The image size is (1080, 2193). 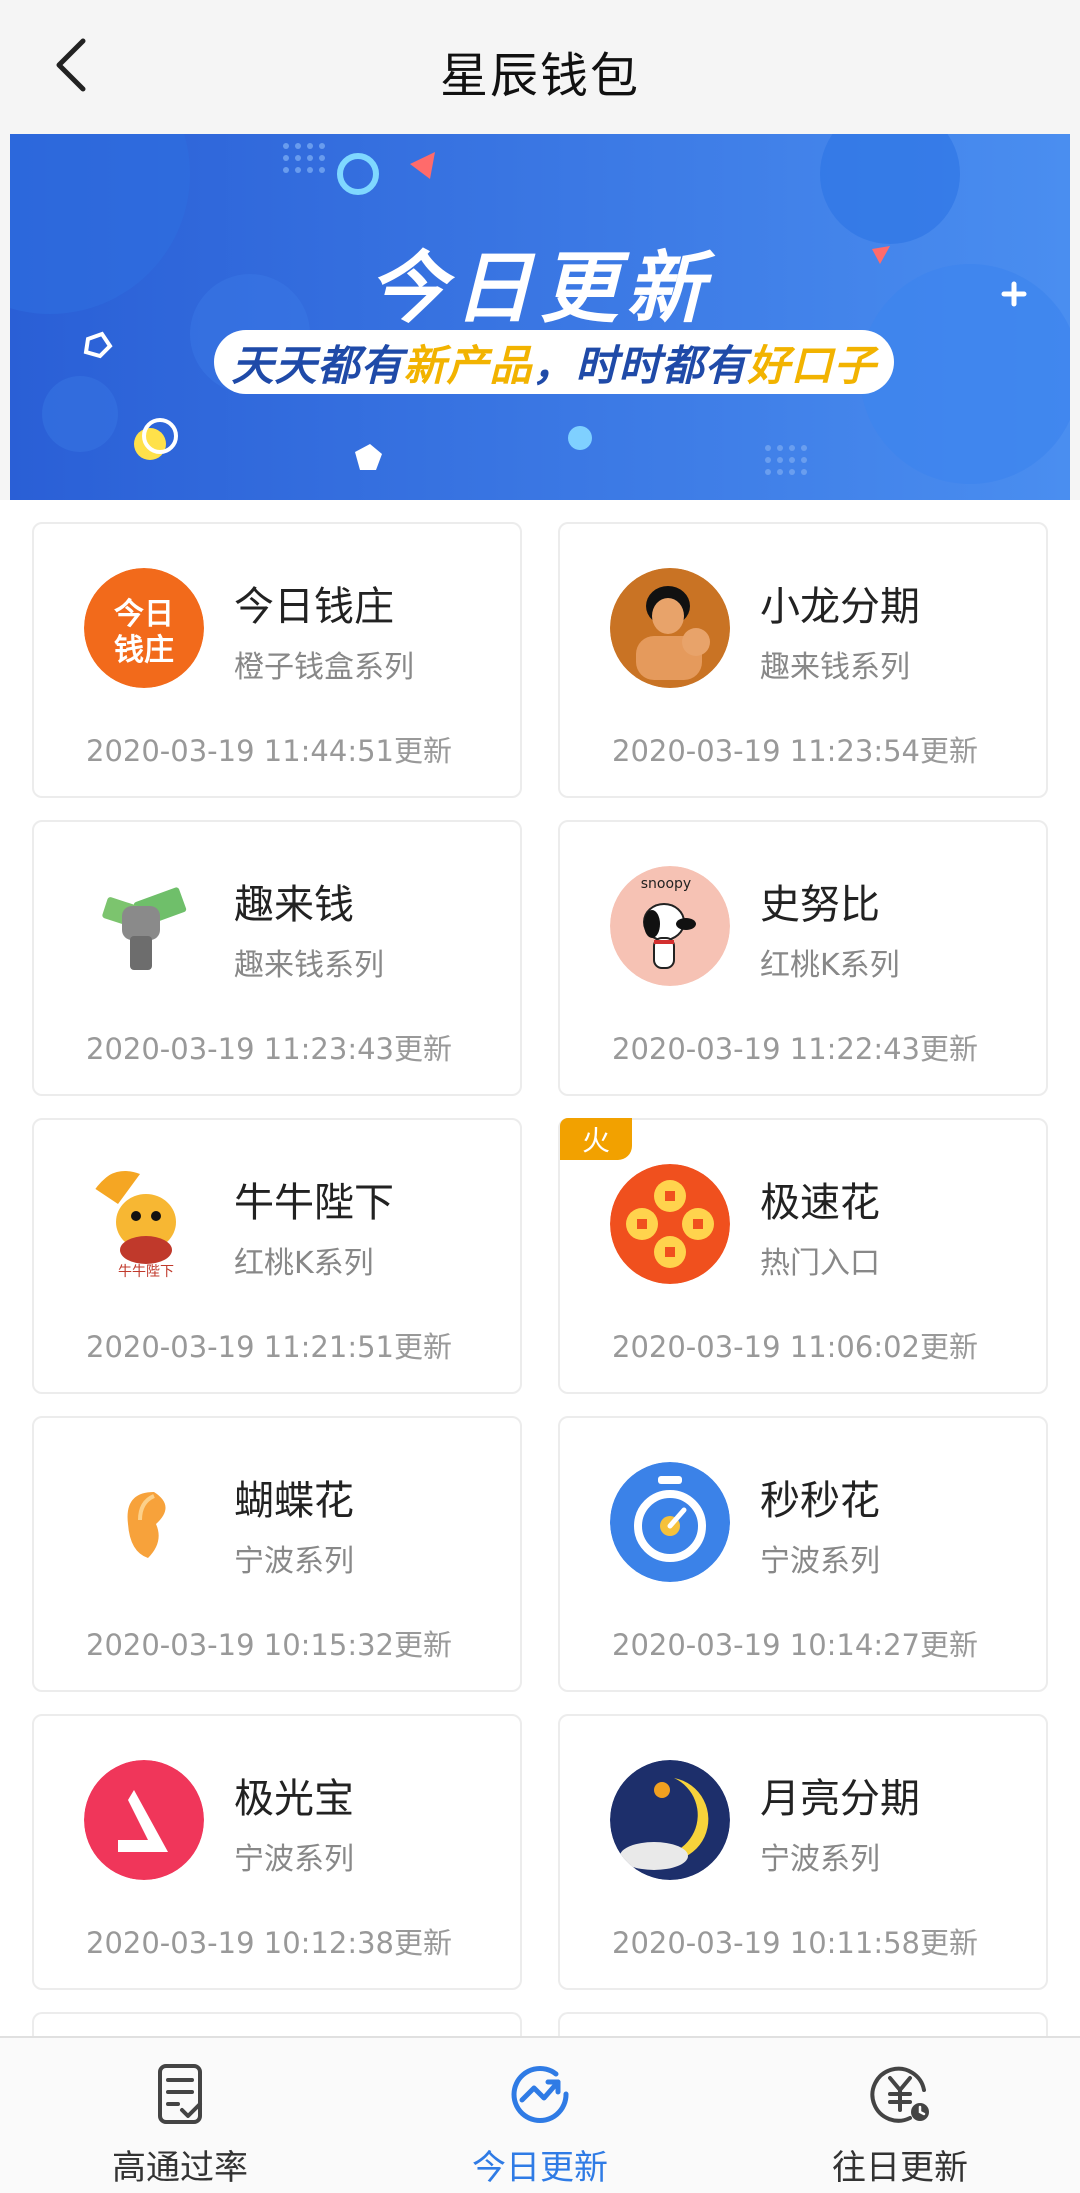 What do you see at coordinates (670, 1224) in the screenshot?
I see `jisuhua-logo` at bounding box center [670, 1224].